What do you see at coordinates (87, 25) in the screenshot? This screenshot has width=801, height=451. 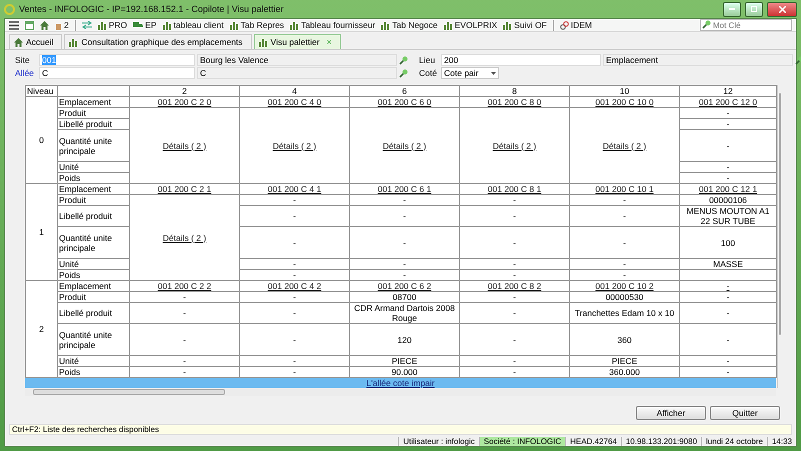 I see `swap-arrows-icon` at bounding box center [87, 25].